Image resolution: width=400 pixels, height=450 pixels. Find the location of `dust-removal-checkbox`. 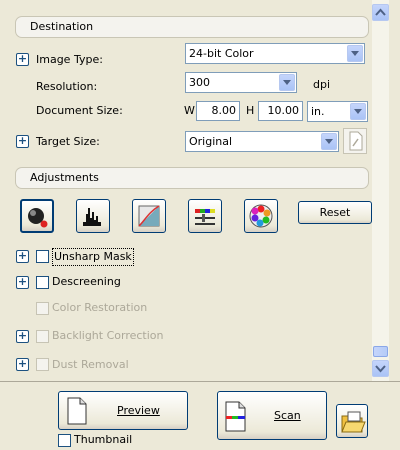

dust-removal-checkbox is located at coordinates (42, 364).